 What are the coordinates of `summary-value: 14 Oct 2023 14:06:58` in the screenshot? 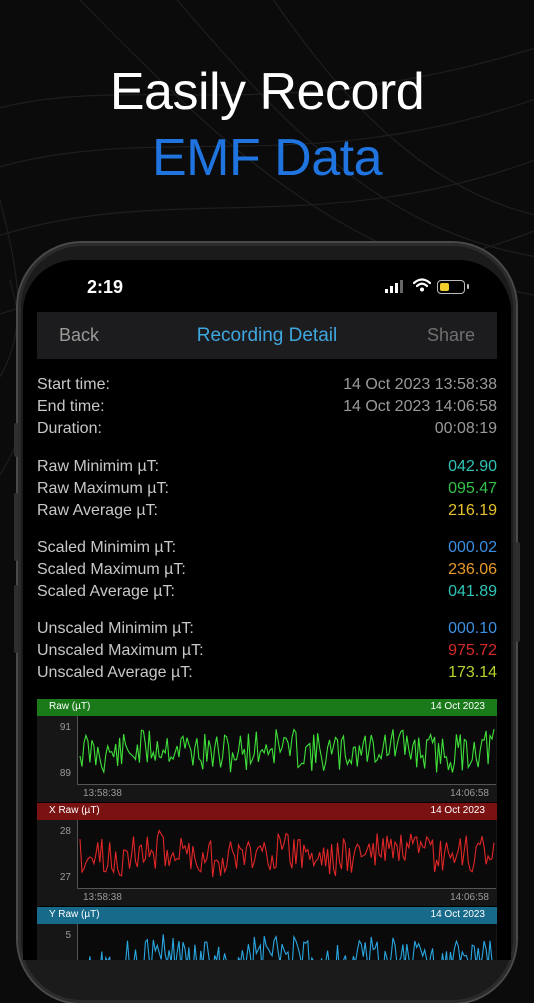 It's located at (420, 406).